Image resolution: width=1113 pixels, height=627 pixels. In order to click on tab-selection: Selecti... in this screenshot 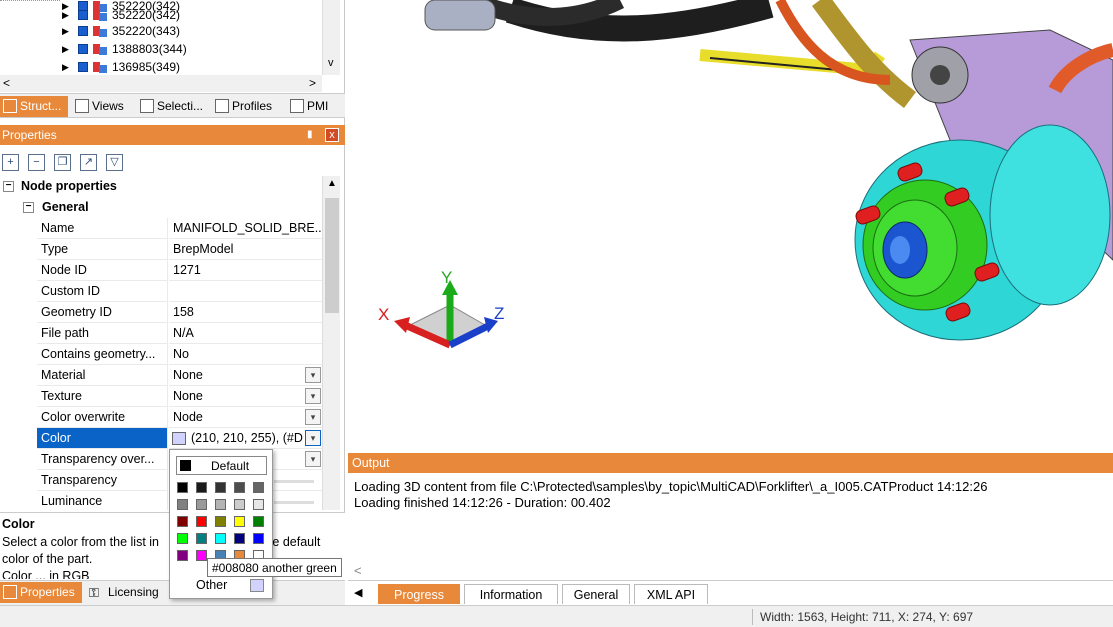, I will do `click(172, 106)`.